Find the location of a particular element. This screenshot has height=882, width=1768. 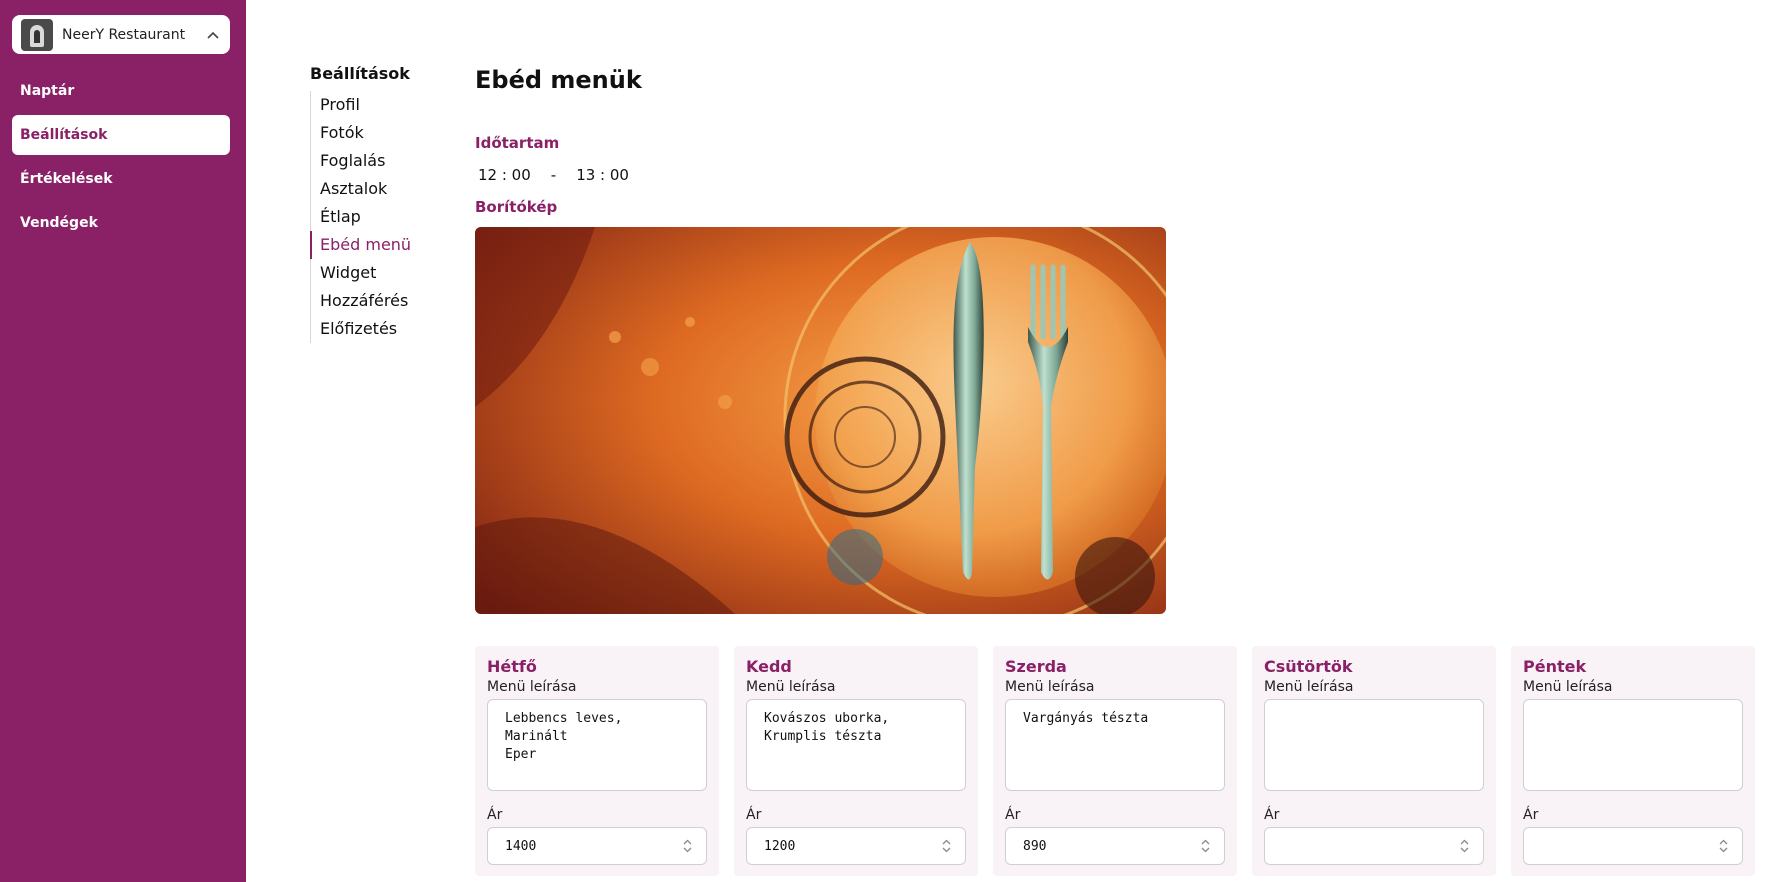

sidebar-item-ertekelesek: Értékelések is located at coordinates (121, 179).